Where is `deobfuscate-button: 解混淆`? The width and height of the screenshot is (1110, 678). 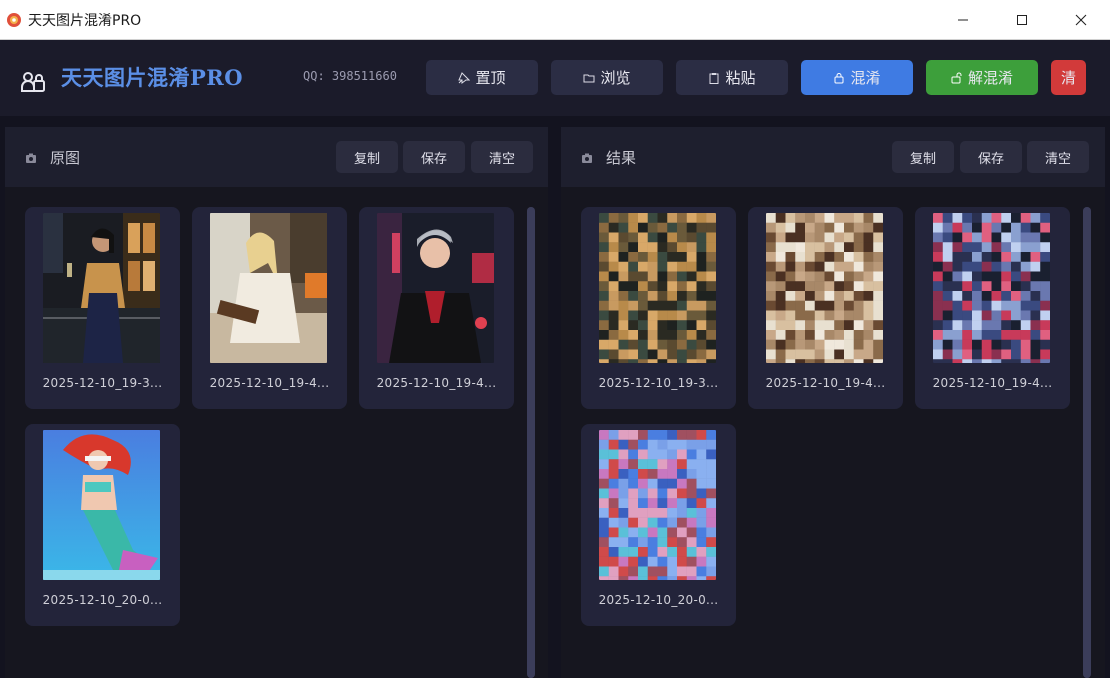
deobfuscate-button: 解混淆 is located at coordinates (982, 77).